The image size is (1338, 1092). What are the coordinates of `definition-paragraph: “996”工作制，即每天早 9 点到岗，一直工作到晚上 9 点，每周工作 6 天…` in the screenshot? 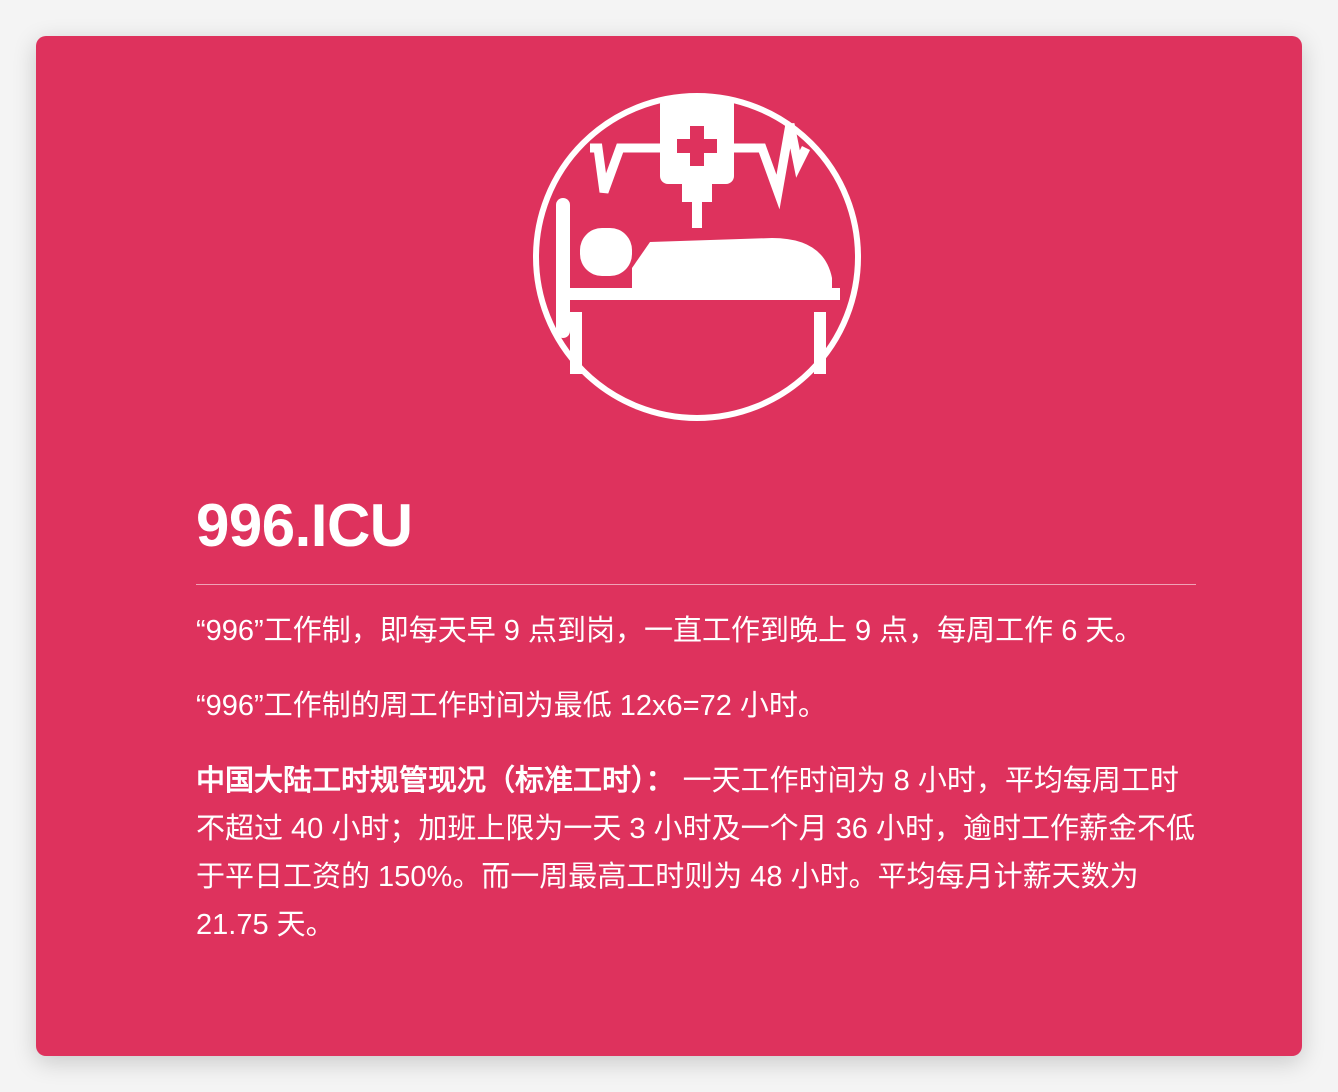 It's located at (670, 631).